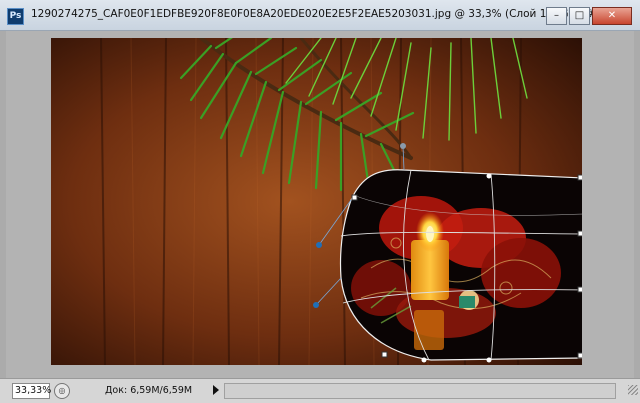  Describe the element at coordinates (62, 391) in the screenshot. I see `zoom-preview-icon: ◎` at that location.